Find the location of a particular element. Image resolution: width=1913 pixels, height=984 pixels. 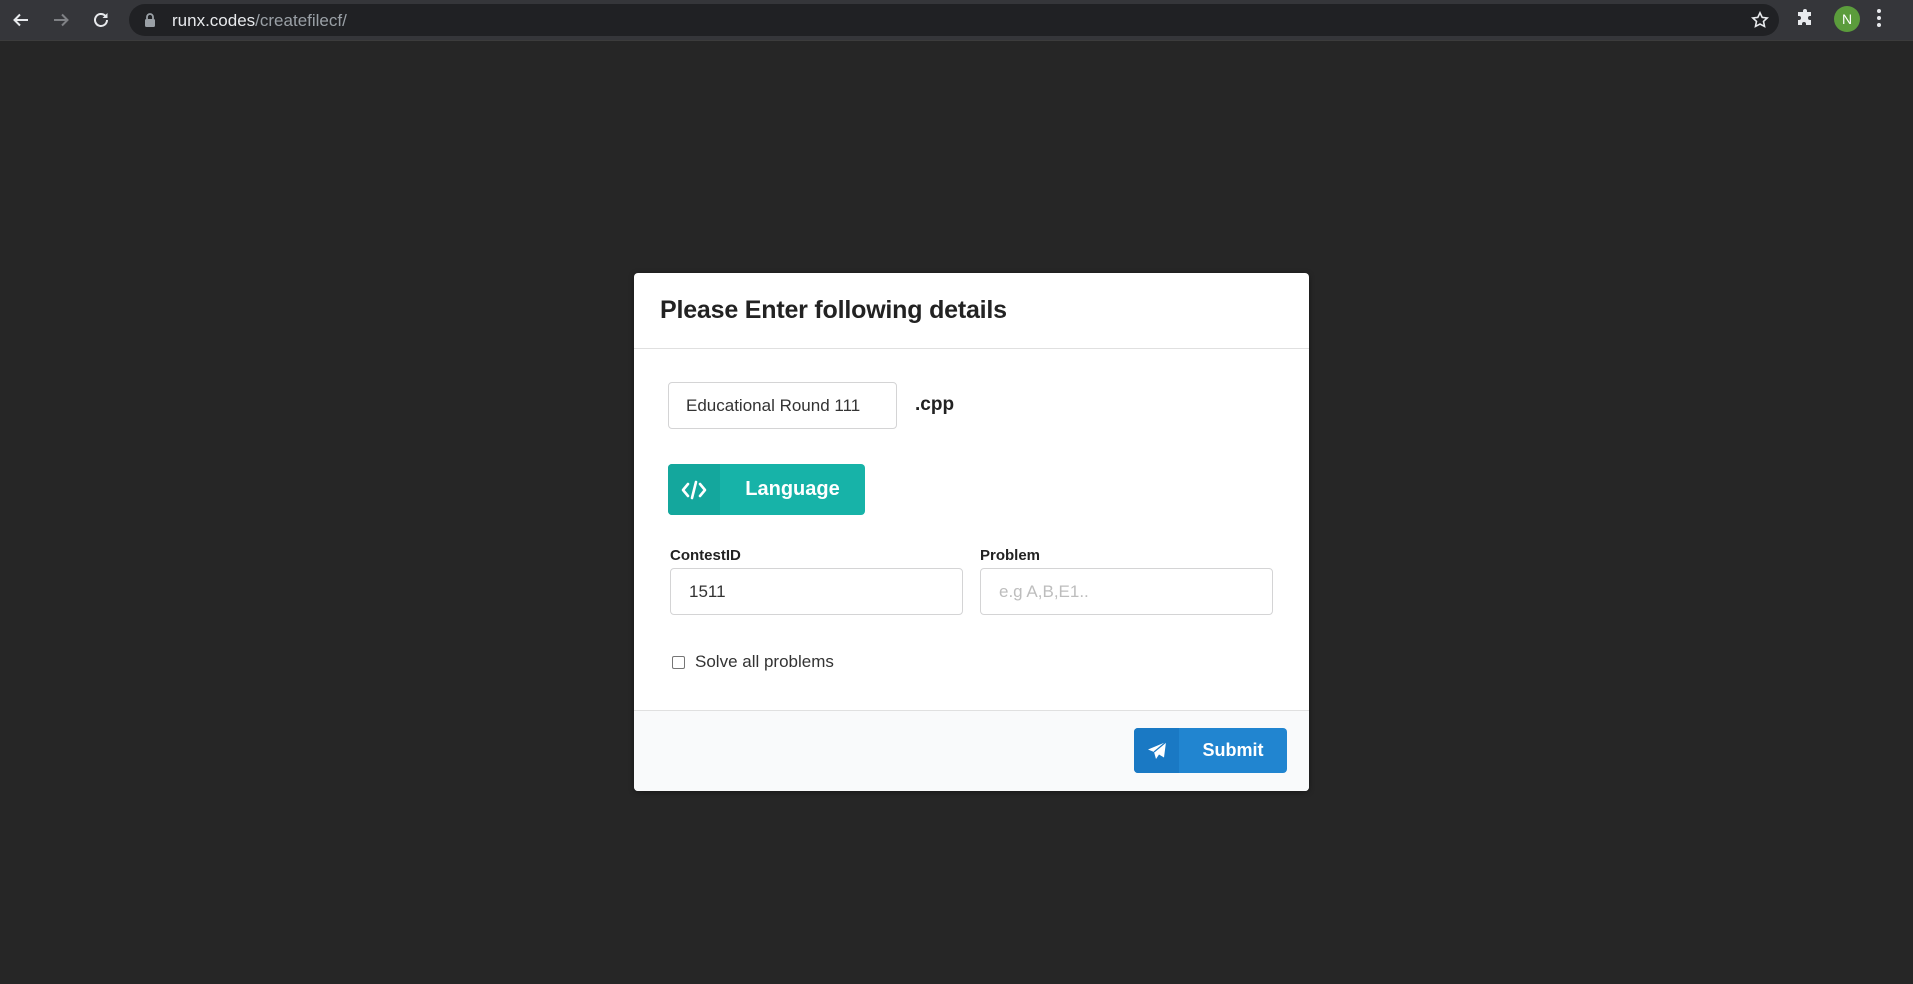

address-bar: runx.codes/createfilecf/ is located at coordinates (954, 20).